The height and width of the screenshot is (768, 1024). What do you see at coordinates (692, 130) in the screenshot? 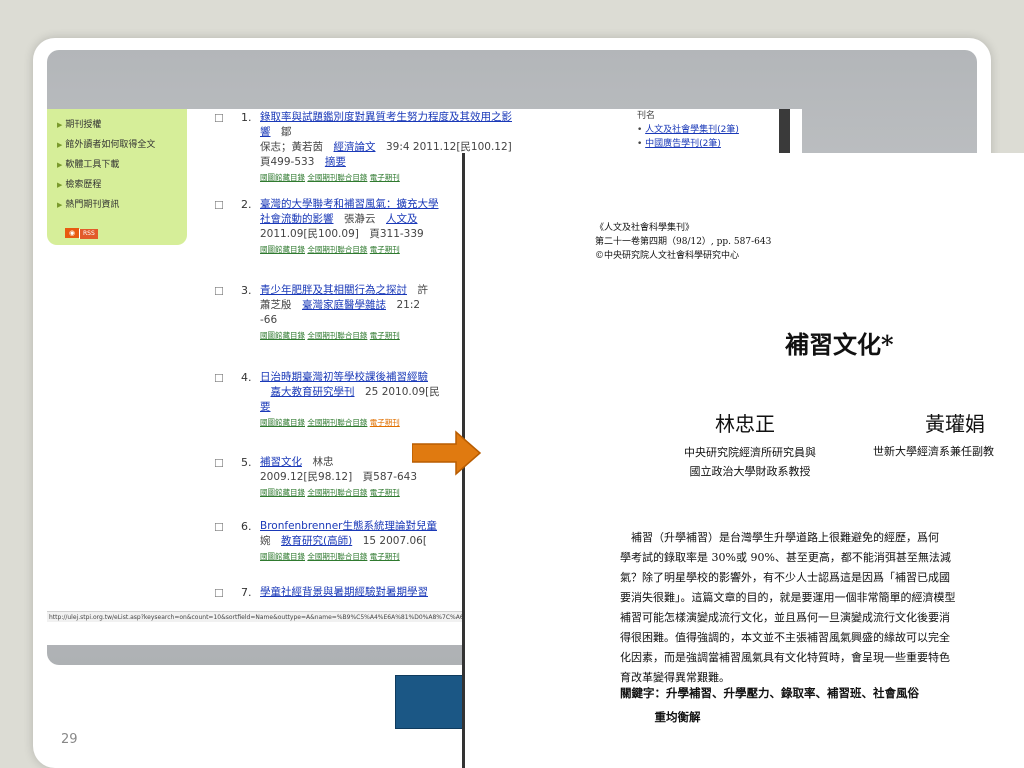
I see `facet-item: 人文及社會學集刊(2筆)` at bounding box center [692, 130].